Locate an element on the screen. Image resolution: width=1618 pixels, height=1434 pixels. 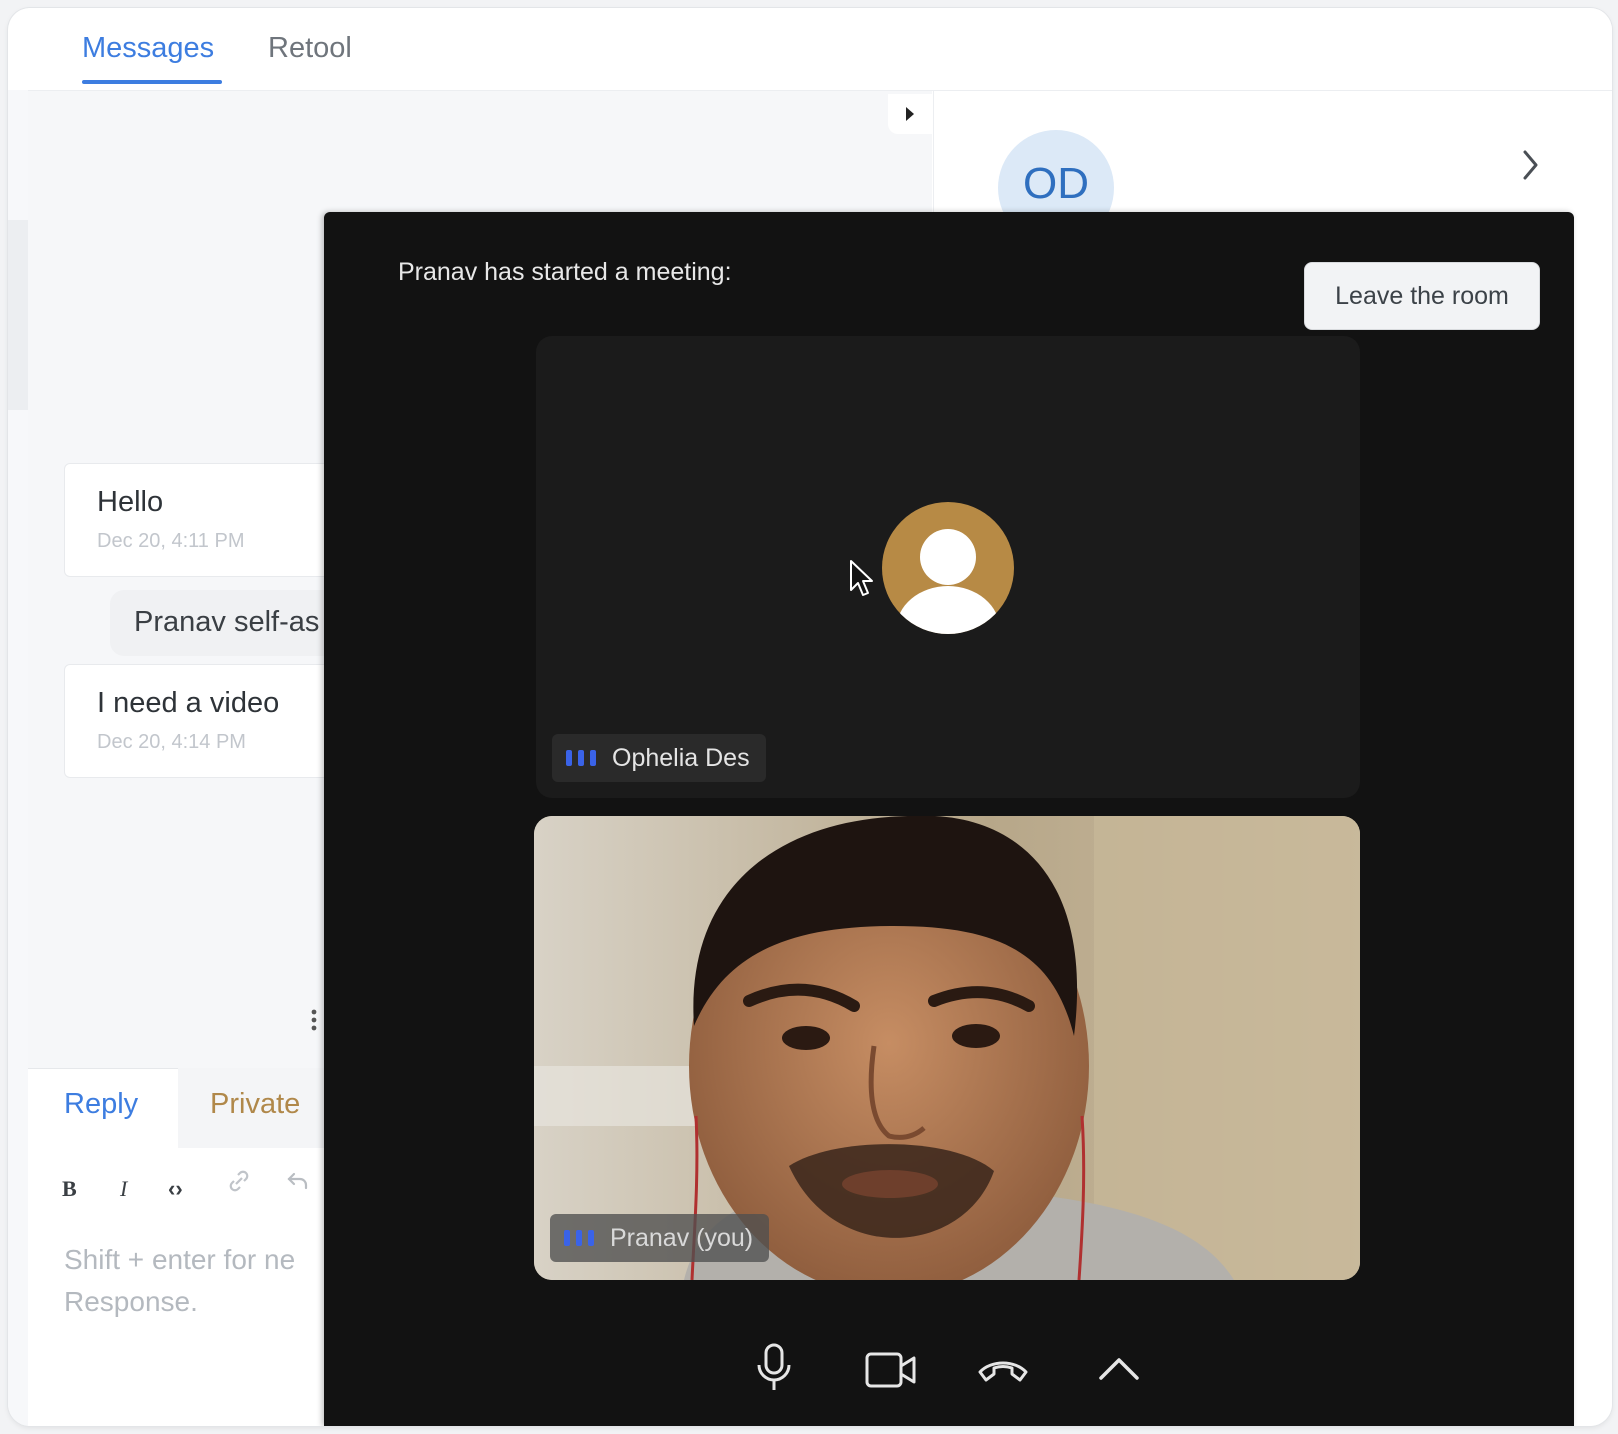
hang-up-icon is located at coordinates (1003, 1370).